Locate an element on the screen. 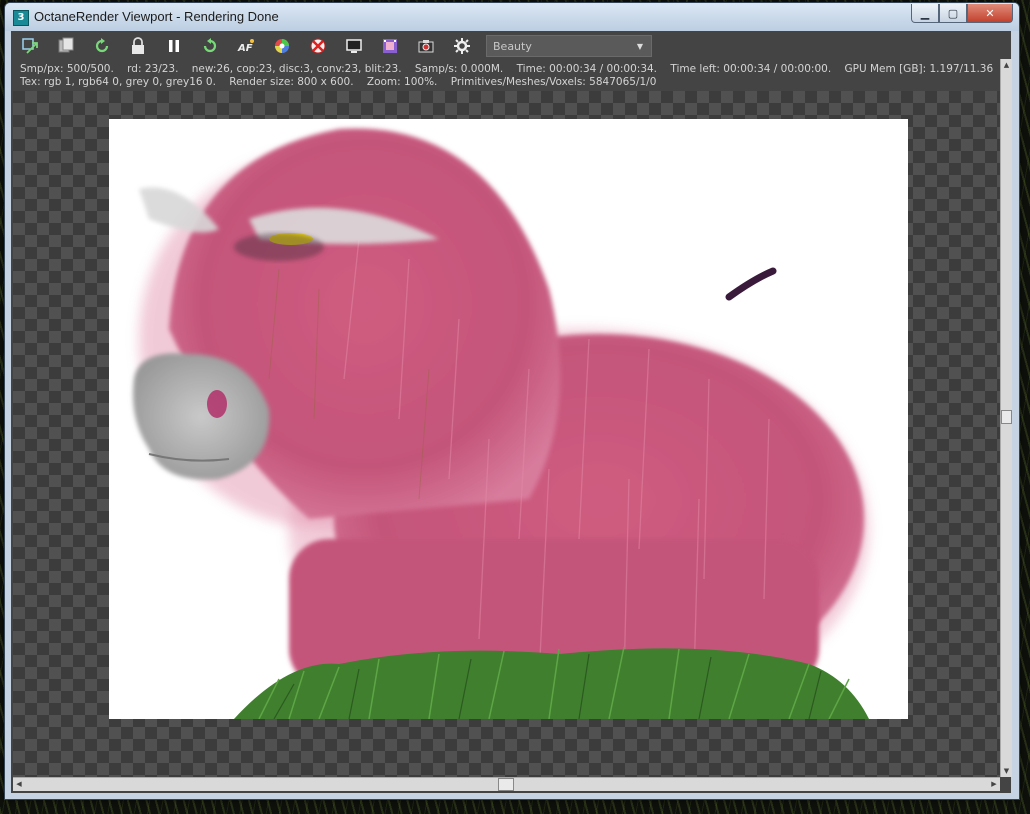 This screenshot has height=814, width=1030. svg-text: AF is located at coordinates (245, 48).